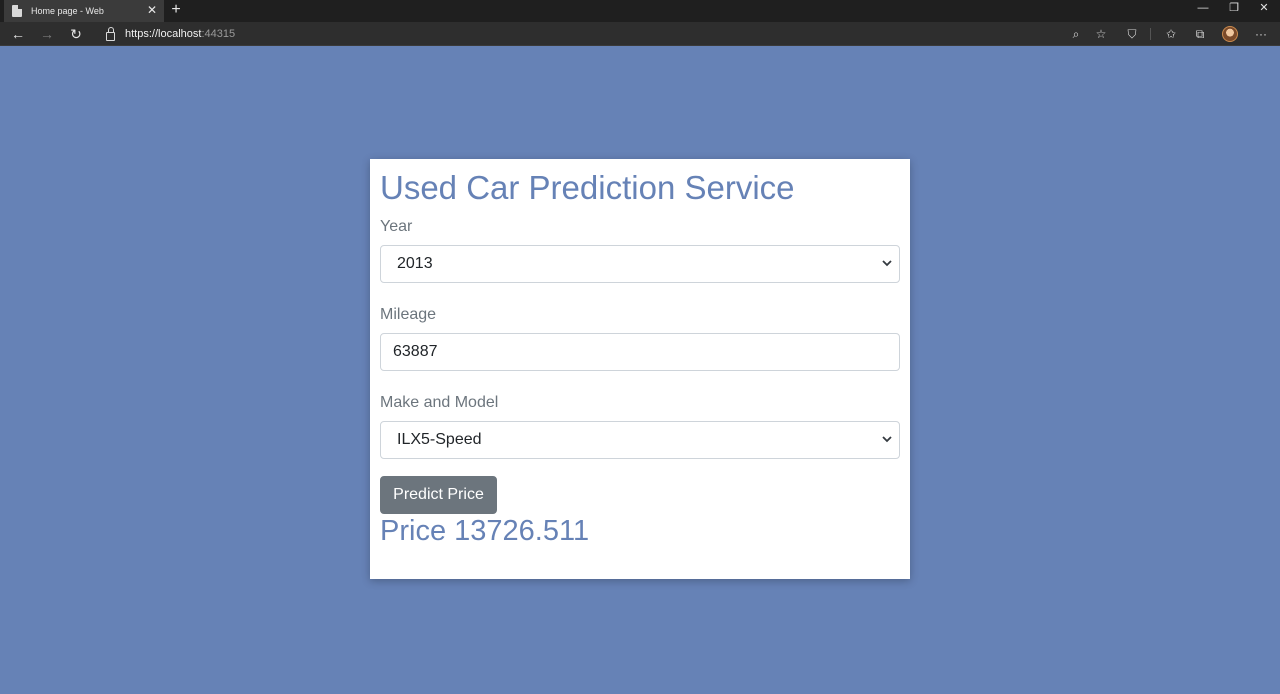 This screenshot has width=1280, height=694. Describe the element at coordinates (413, 531) in the screenshot. I see `price-label: Price` at that location.